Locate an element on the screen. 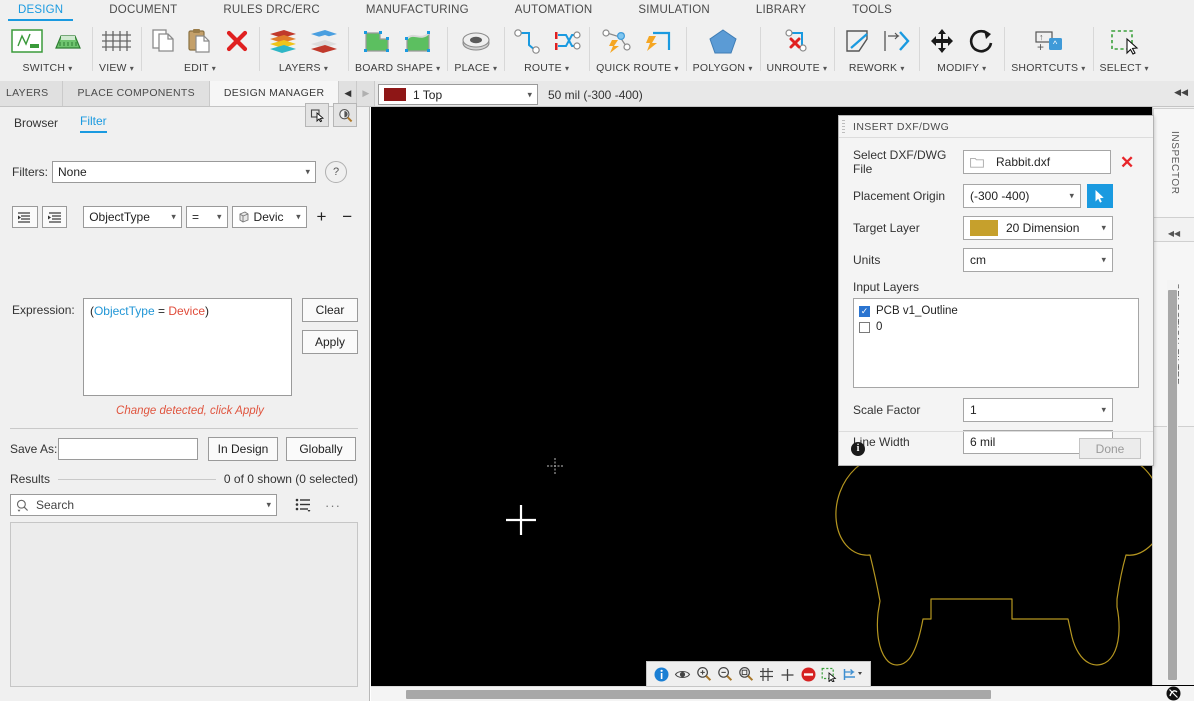  ribbon-group-quick-route: QUICK ROUTE ▾ is located at coordinates (637, 50).